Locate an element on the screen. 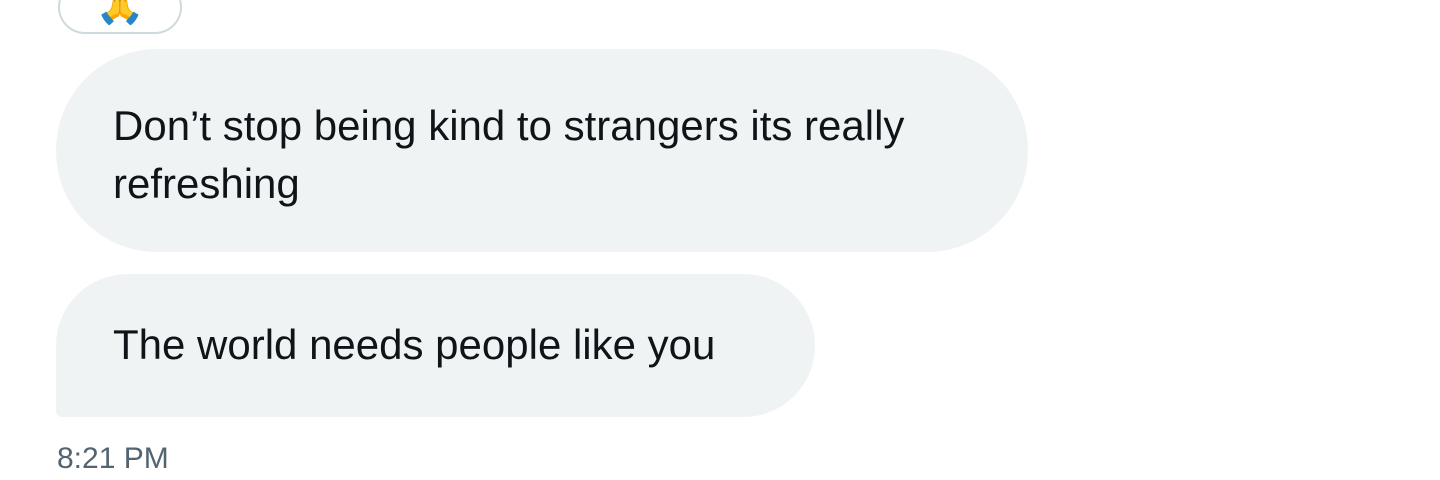 This screenshot has width=1440, height=480. reaction-badge: 🙏 is located at coordinates (120, 17).